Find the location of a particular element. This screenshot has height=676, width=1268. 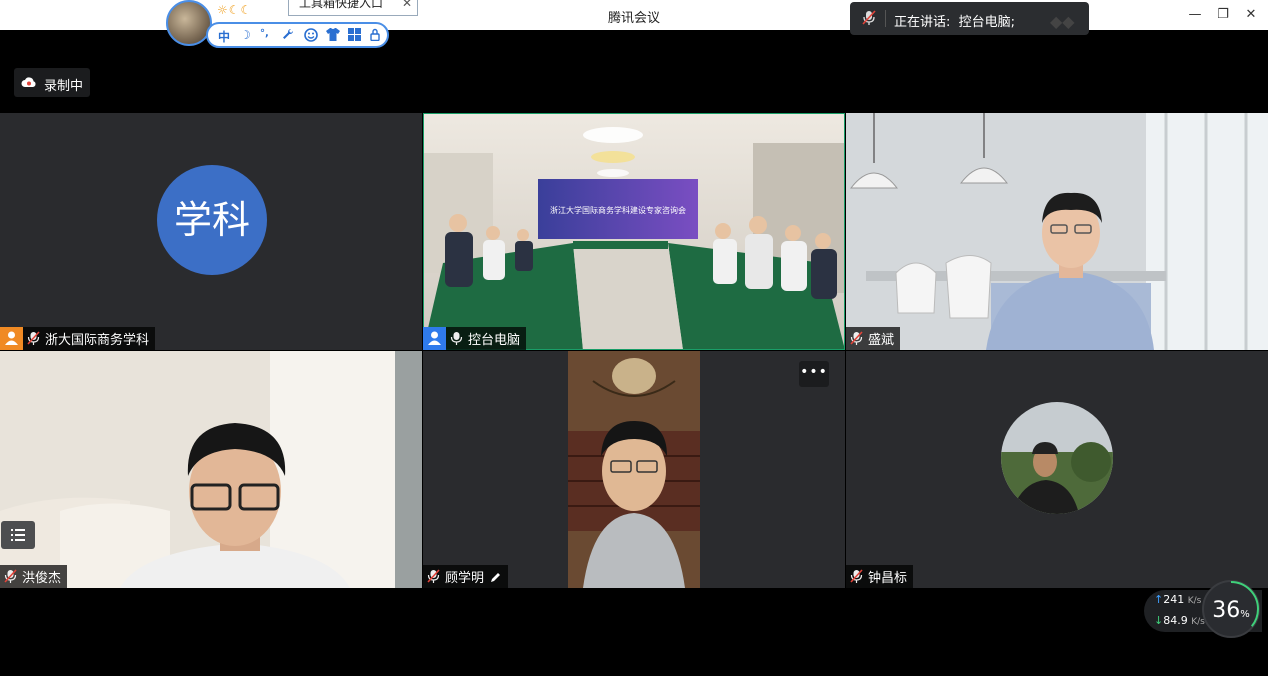

participant-name: 浙大国际商务学科 is located at coordinates (97, 340).